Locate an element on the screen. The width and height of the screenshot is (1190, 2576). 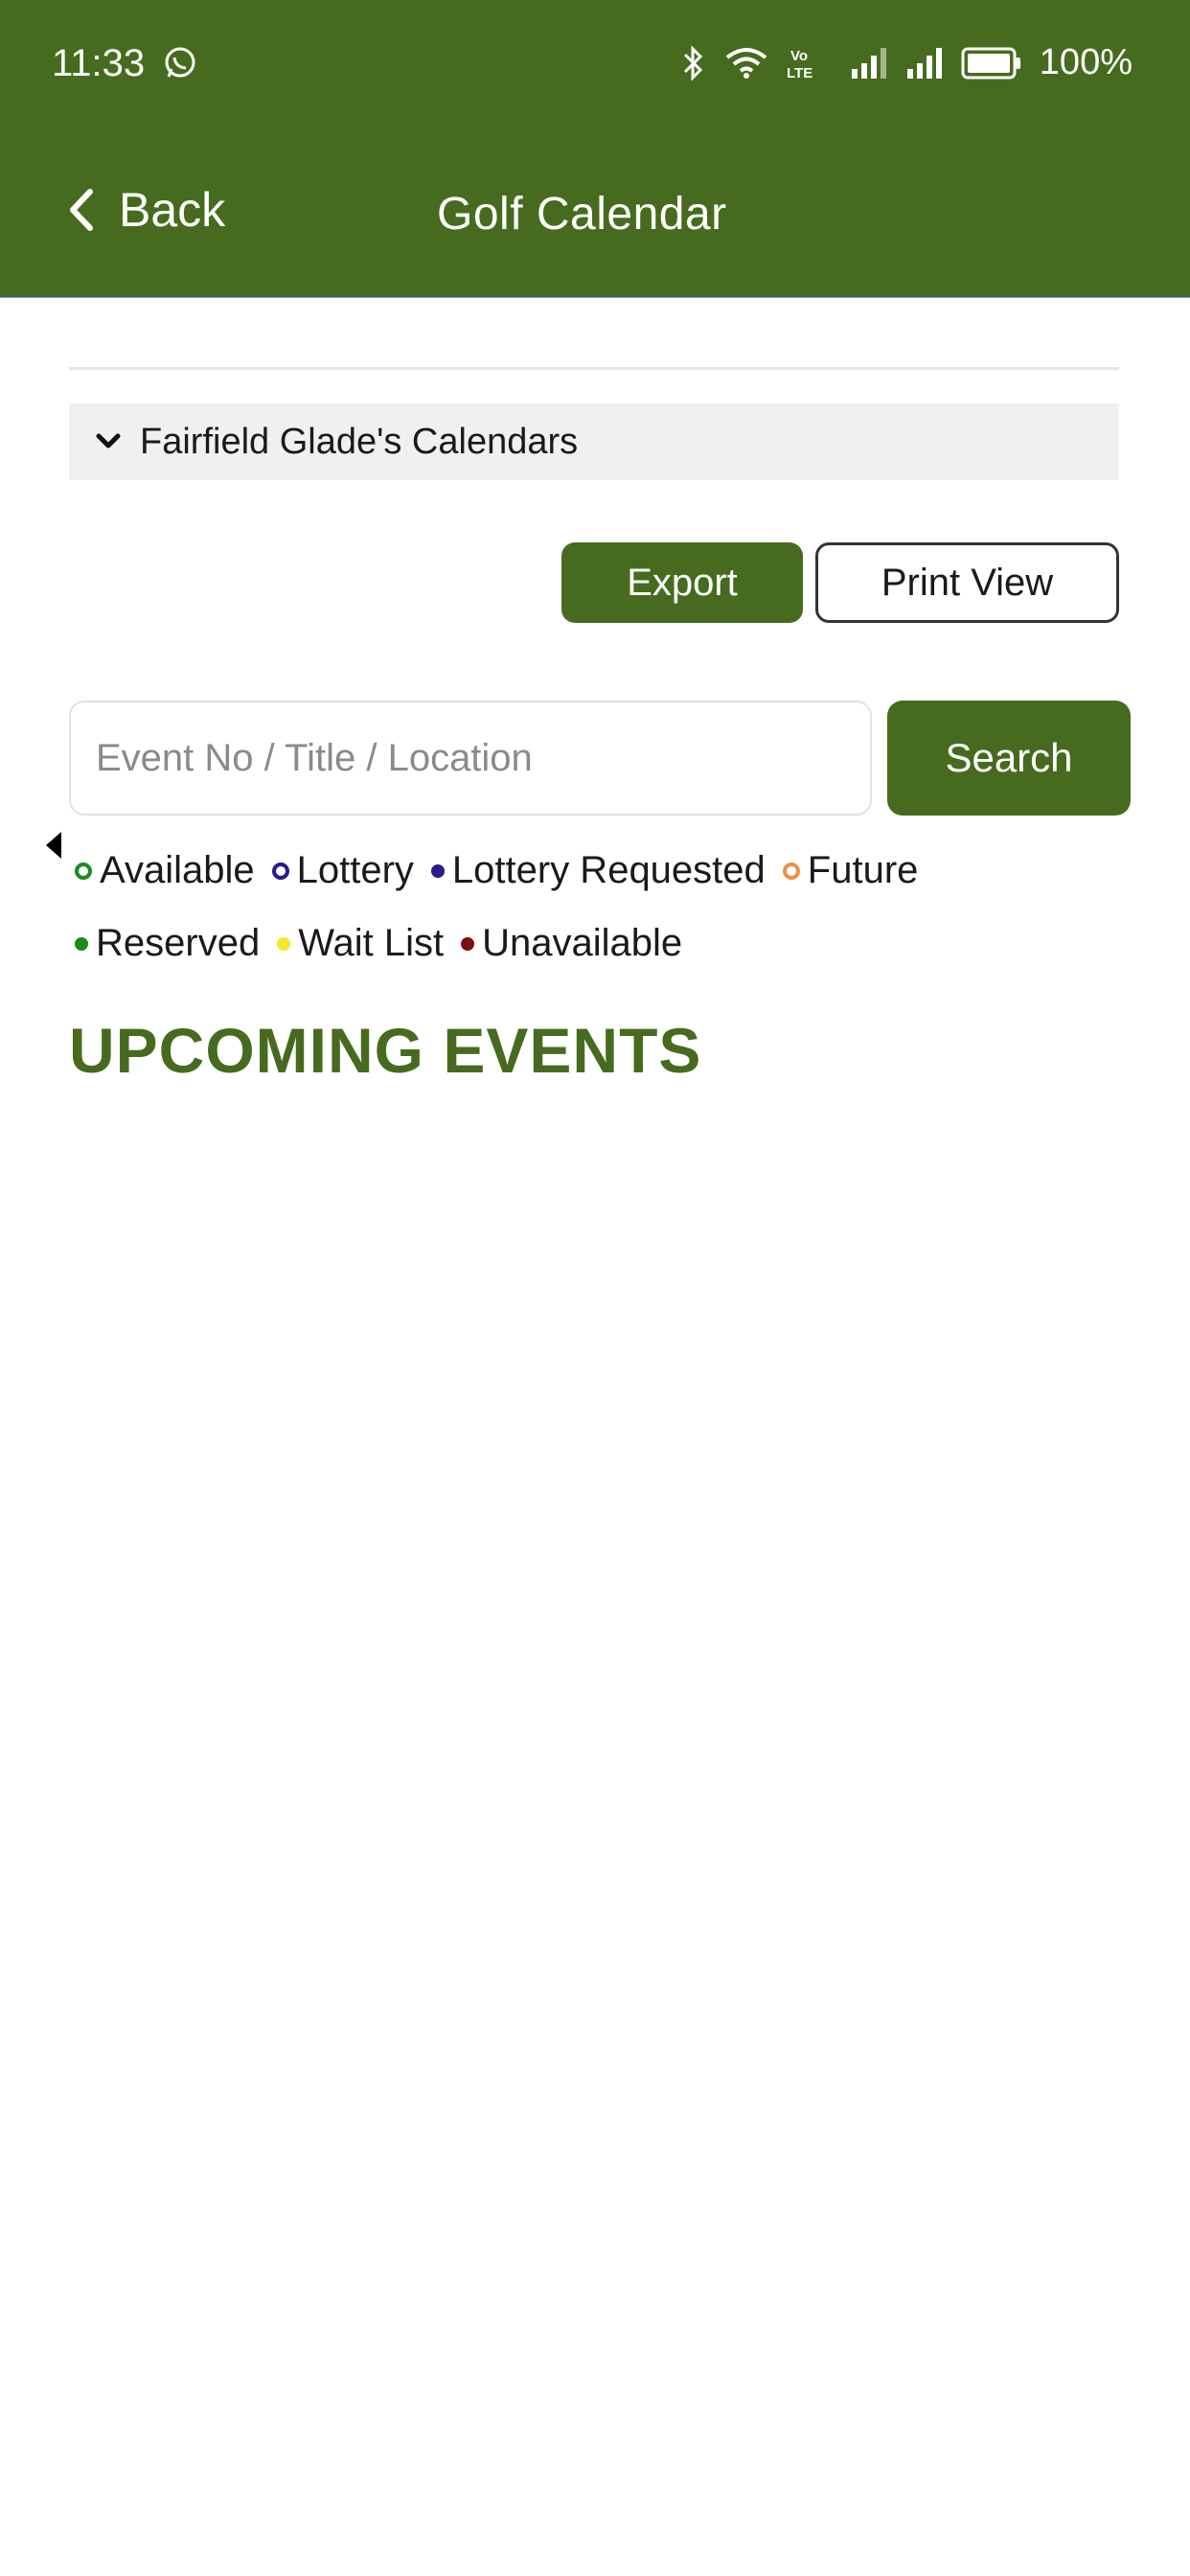
export-button: Export is located at coordinates (682, 582).